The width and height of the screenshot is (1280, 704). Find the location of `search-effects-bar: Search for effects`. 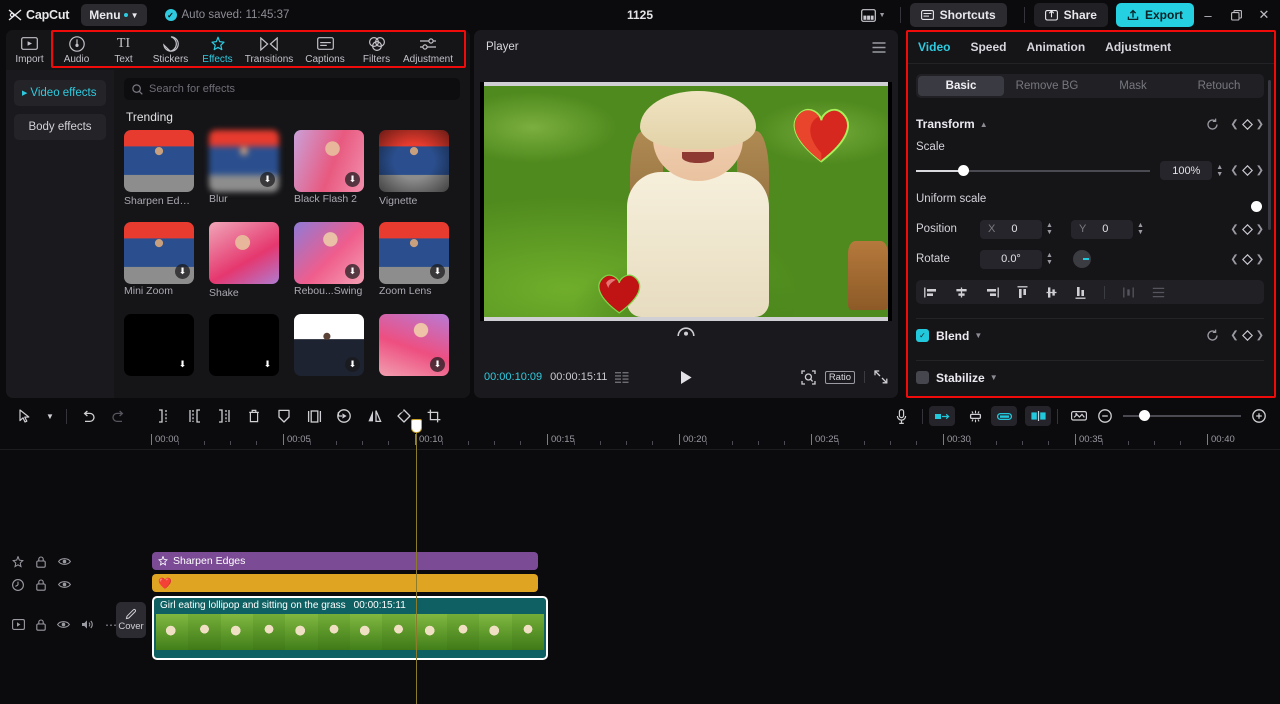

search-effects-bar: Search for effects is located at coordinates (292, 89).